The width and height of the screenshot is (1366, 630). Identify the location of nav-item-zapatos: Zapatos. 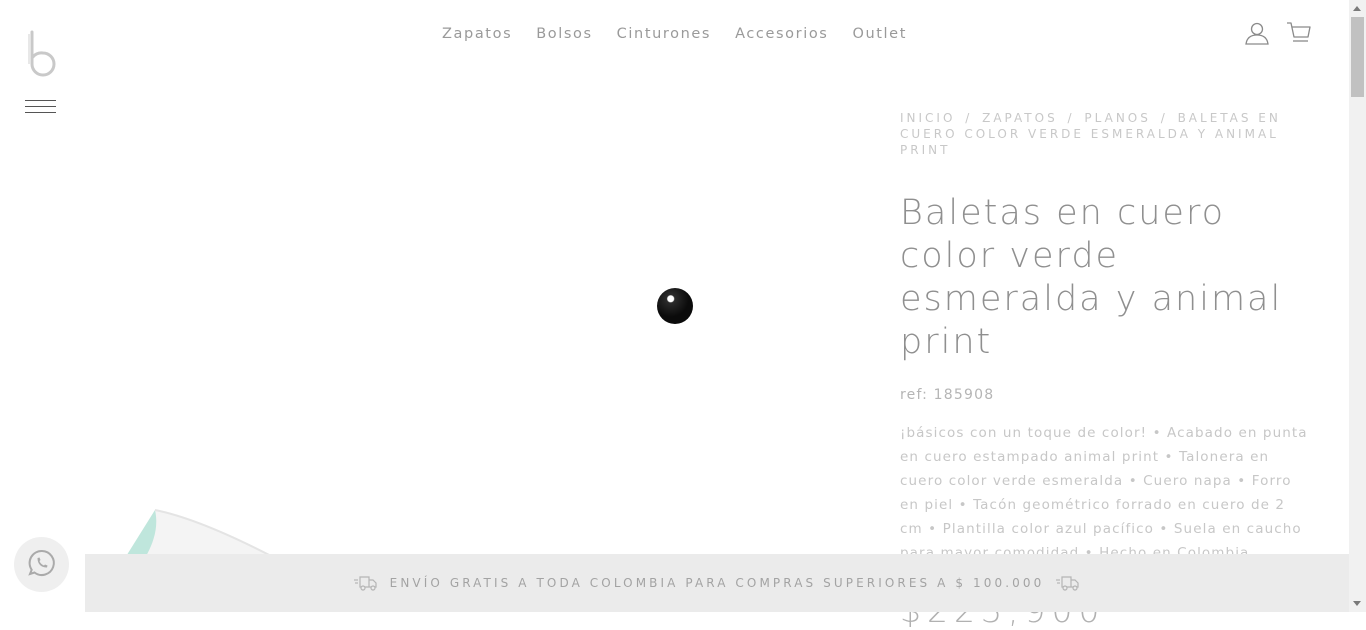
(477, 34).